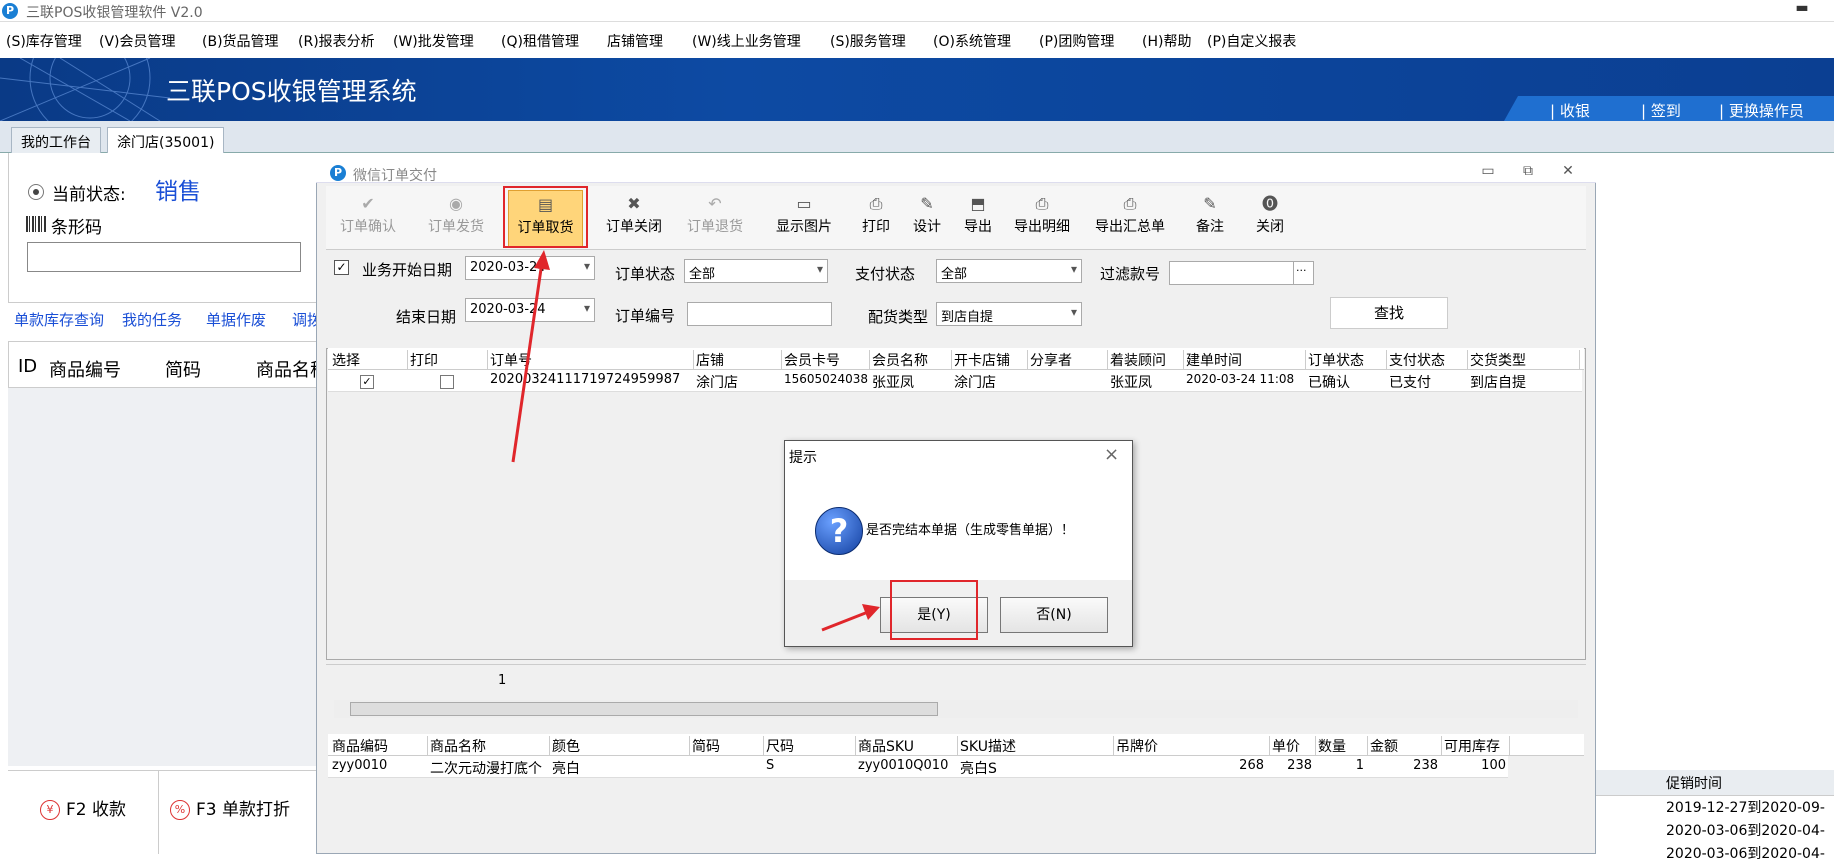 The image size is (1834, 863). I want to click on close-order-button: ✖ 订单关闭, so click(634, 219).